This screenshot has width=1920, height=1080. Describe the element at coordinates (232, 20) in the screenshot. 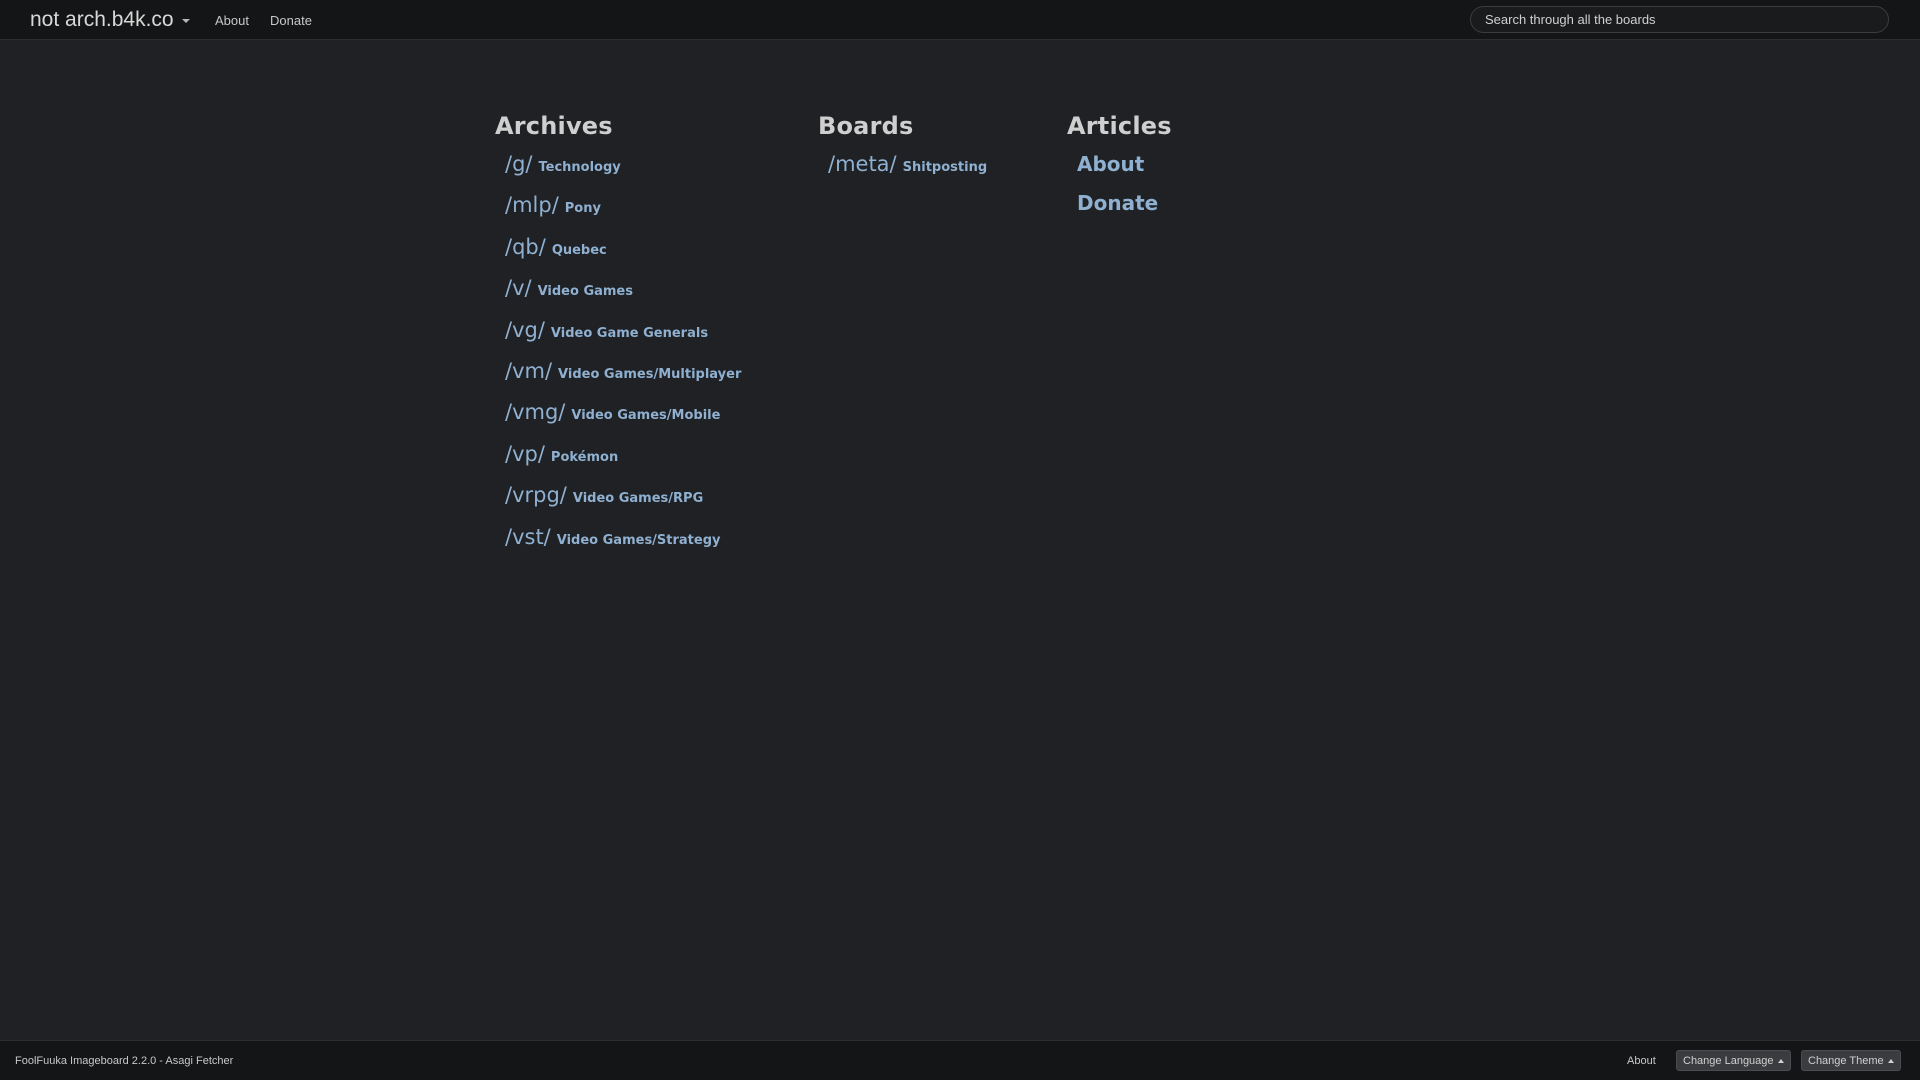

I see `nav-link-about: About` at that location.